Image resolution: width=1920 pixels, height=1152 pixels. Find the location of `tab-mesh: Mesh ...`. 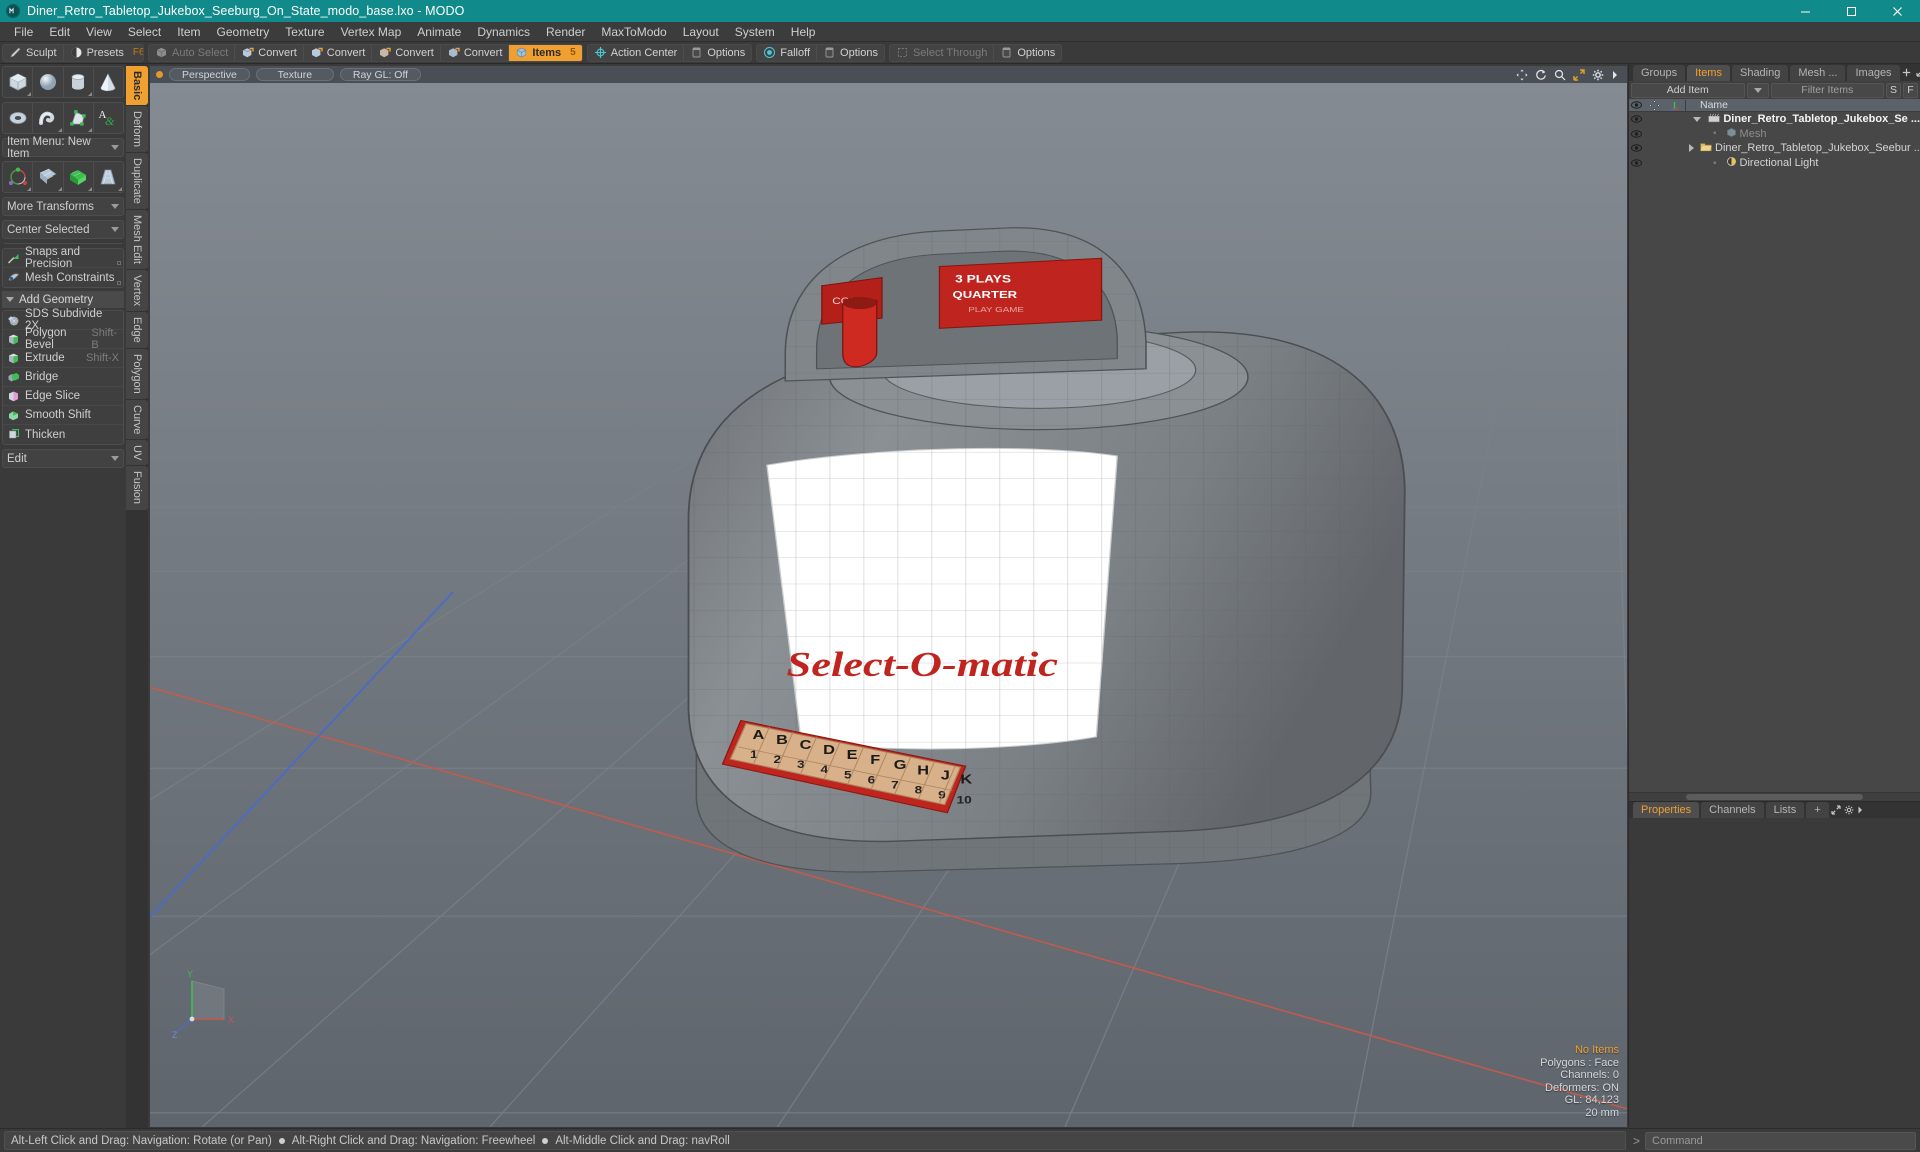

tab-mesh: Mesh ... is located at coordinates (1818, 73).